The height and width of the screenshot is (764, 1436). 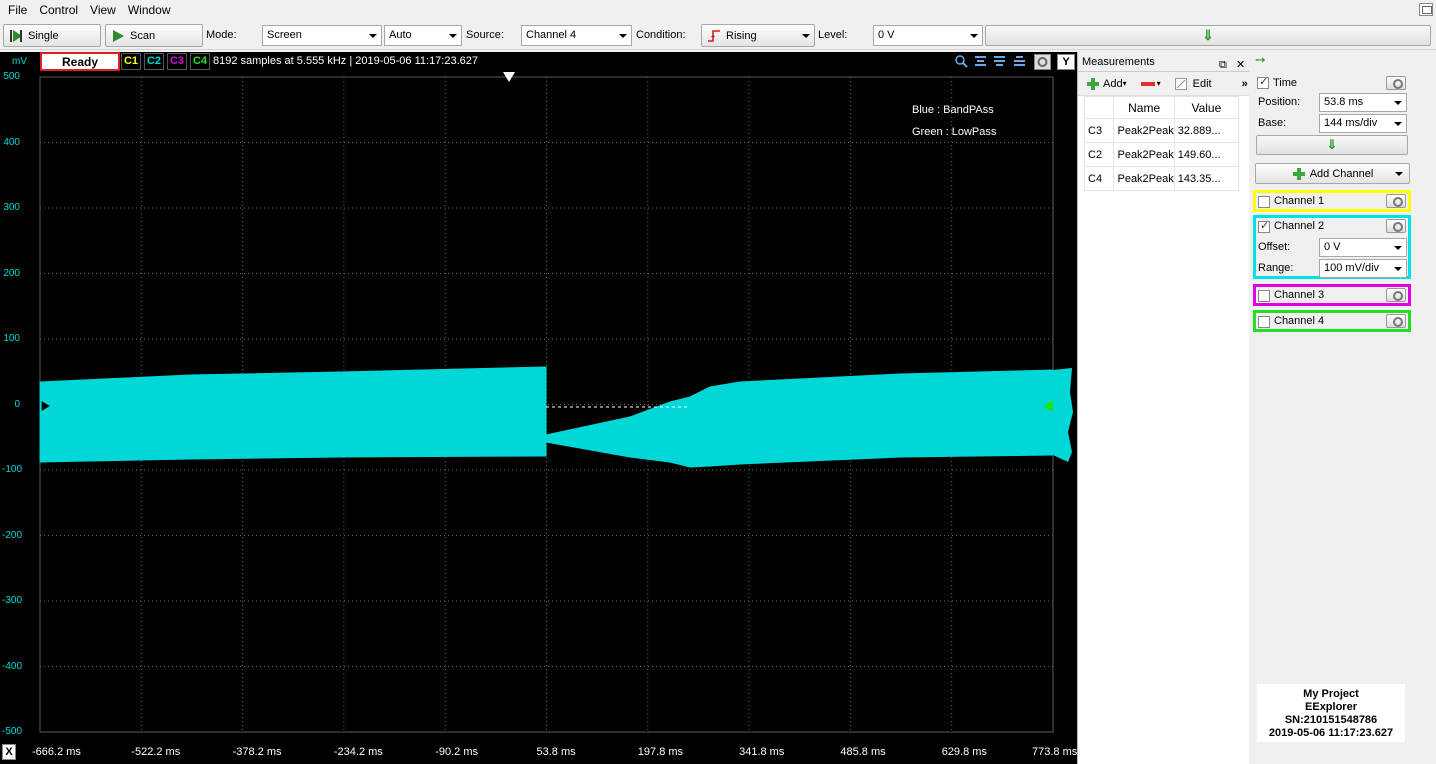 I want to click on menu-bar: File Control View Window, so click(x=718, y=10).